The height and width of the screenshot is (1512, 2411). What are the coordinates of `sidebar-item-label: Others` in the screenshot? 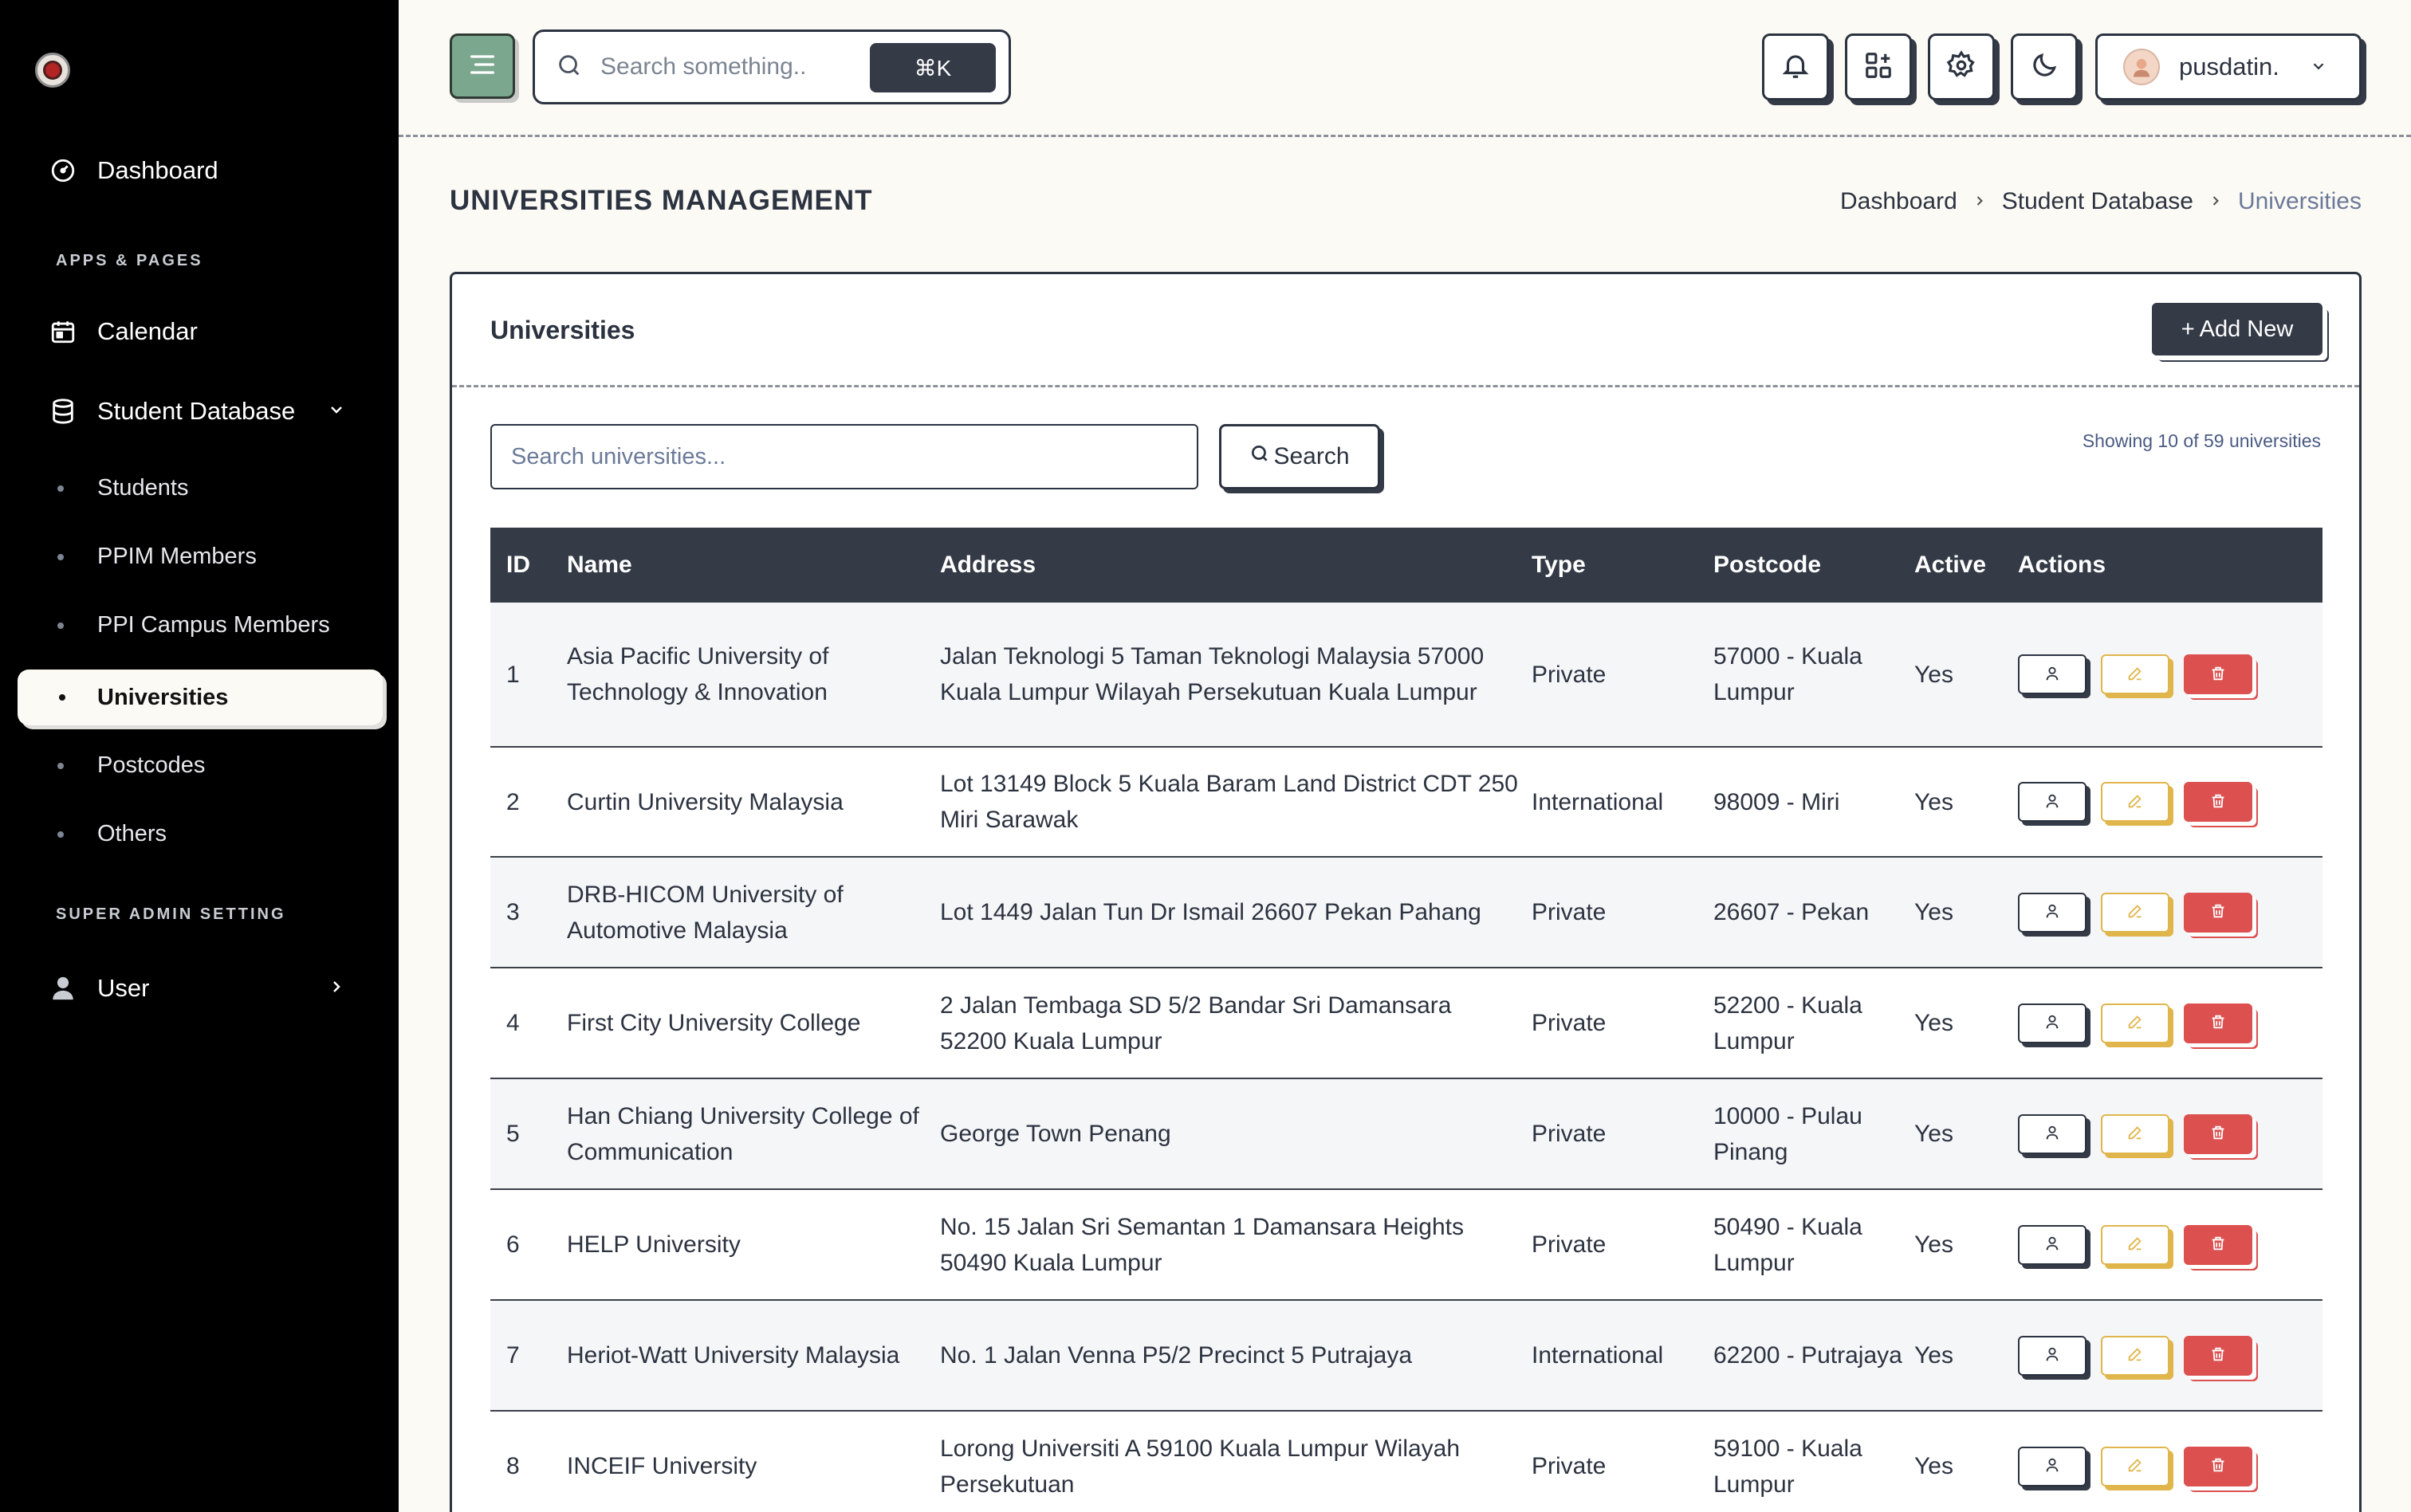 It's located at (132, 833).